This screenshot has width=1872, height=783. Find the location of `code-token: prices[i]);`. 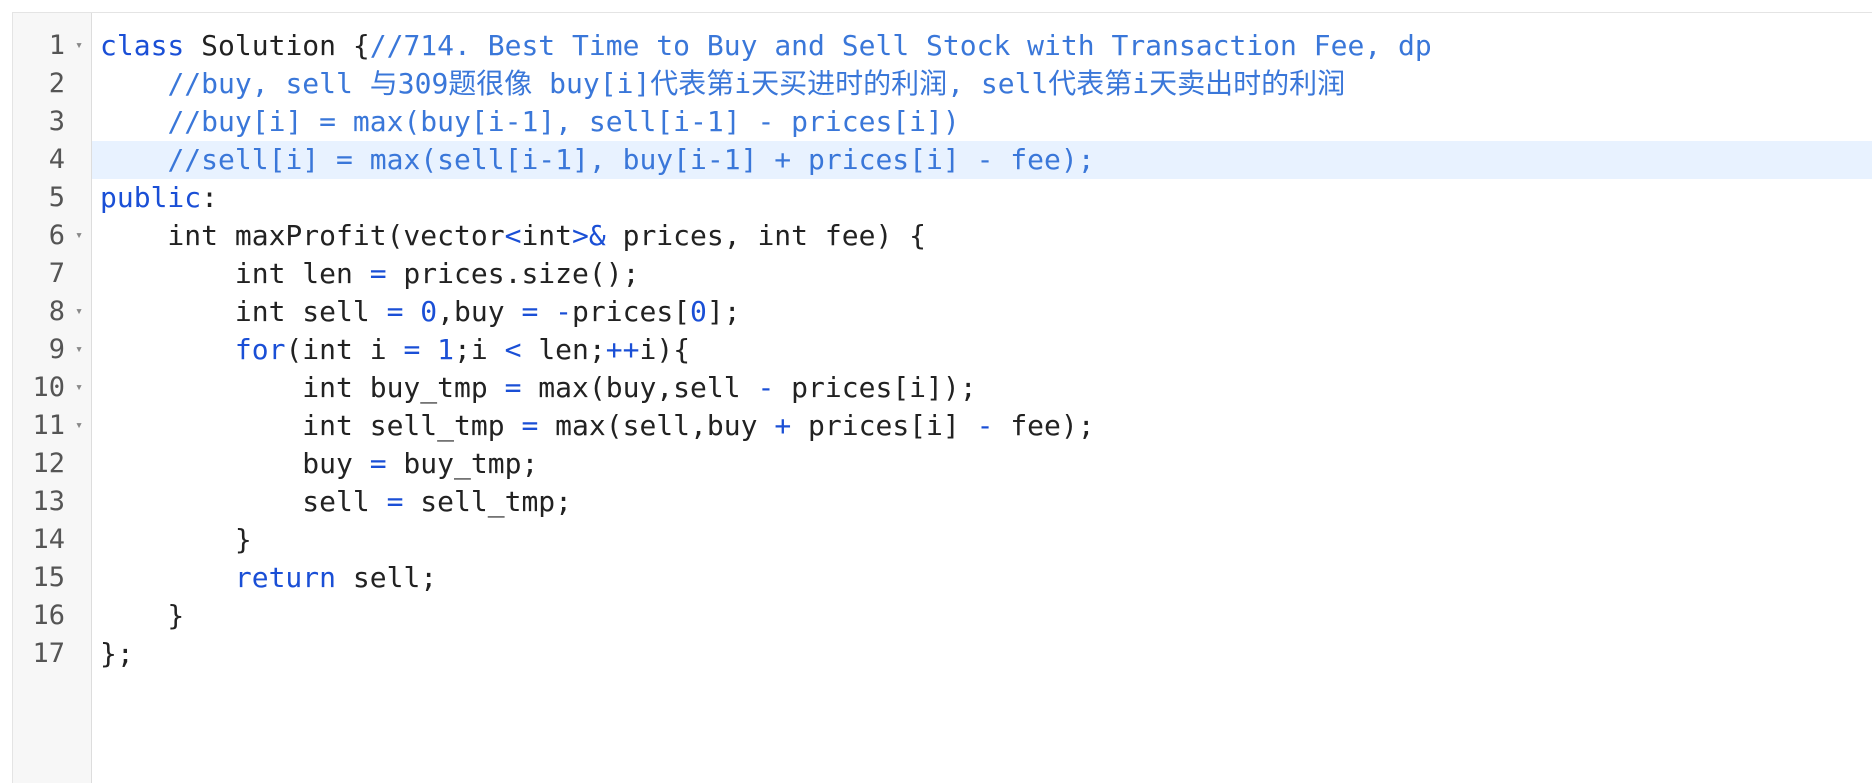

code-token: prices[i]); is located at coordinates (875, 387).